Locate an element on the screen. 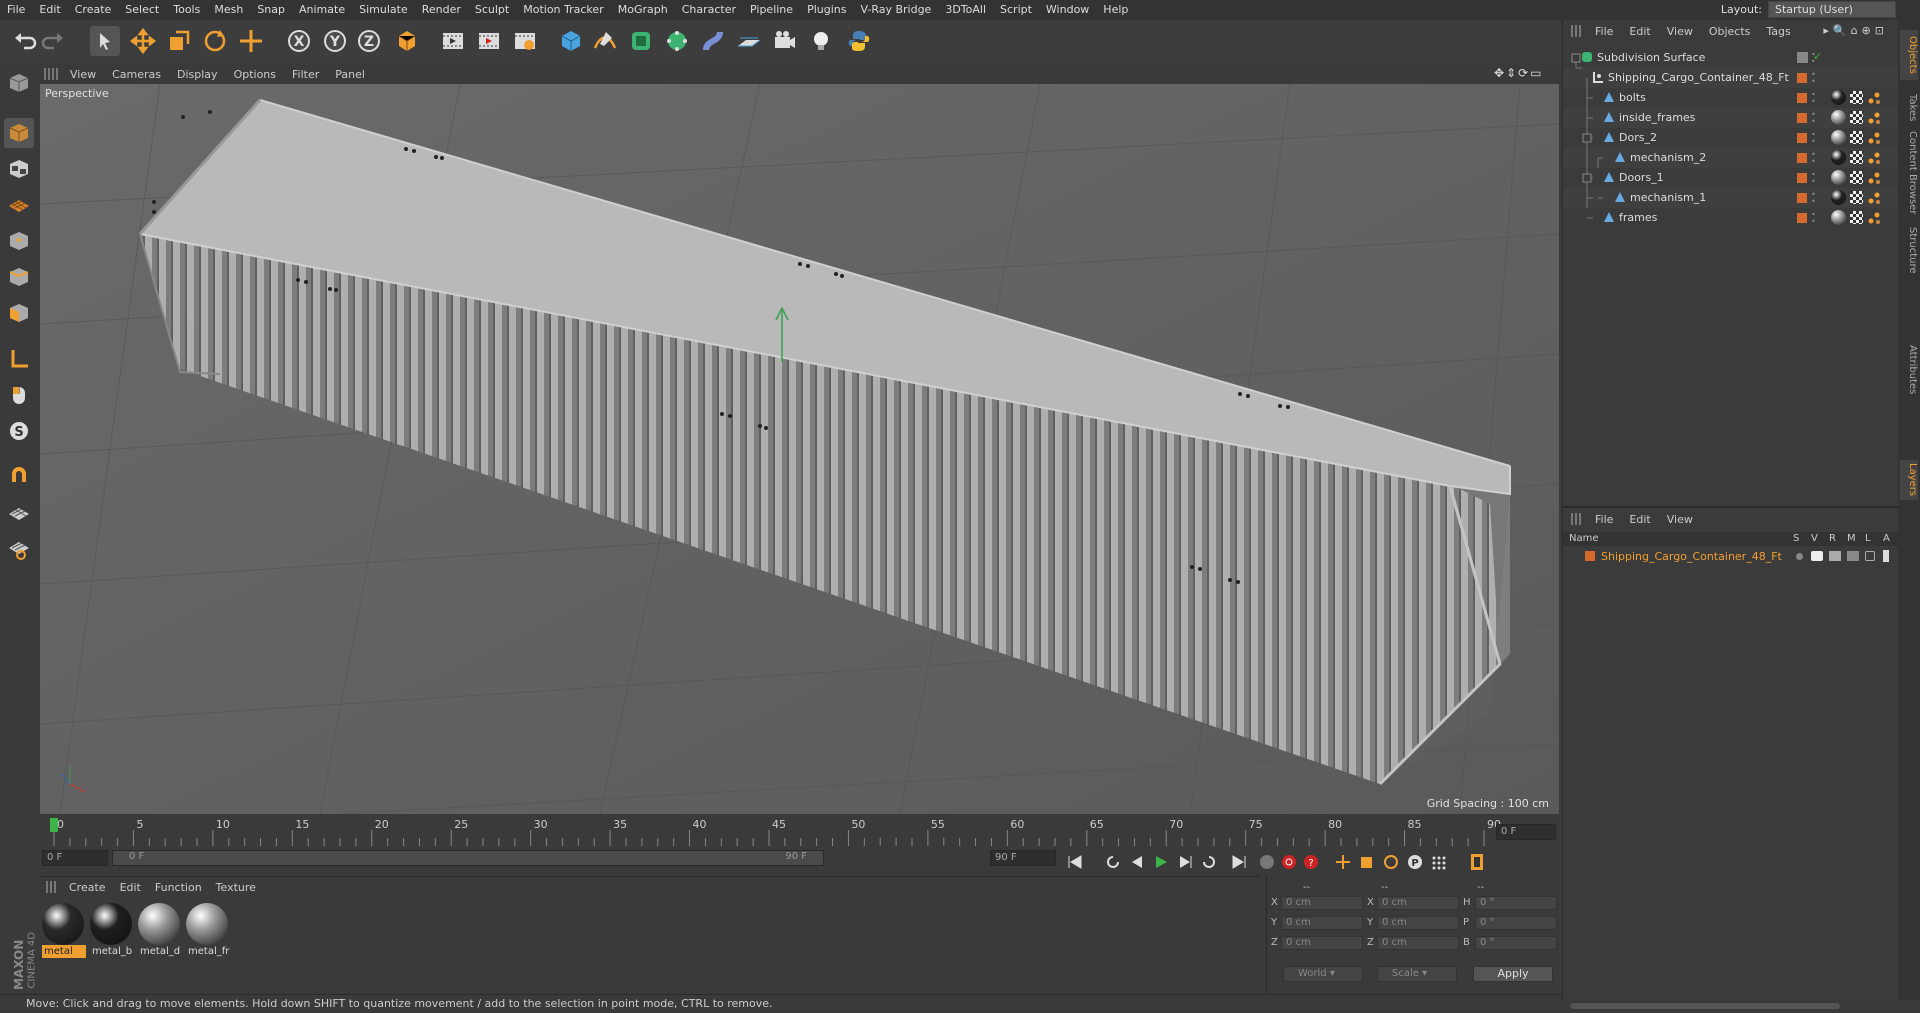 The width and height of the screenshot is (1920, 1013). menu-edit: Edit is located at coordinates (49, 10).